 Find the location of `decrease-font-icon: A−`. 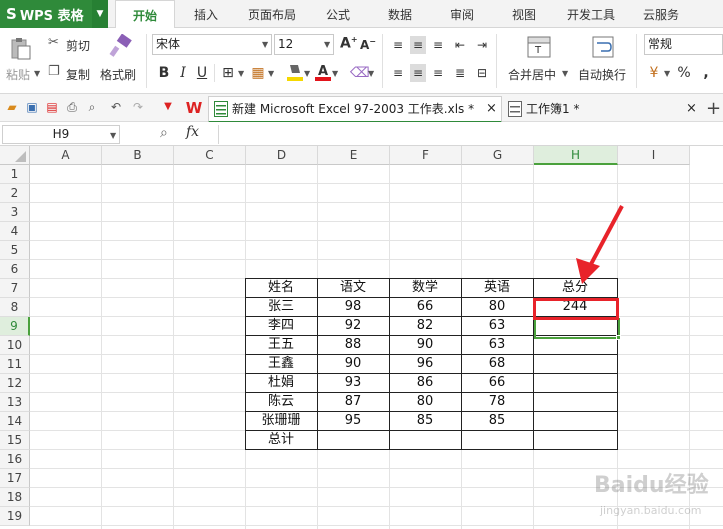

decrease-font-icon: A− is located at coordinates (368, 44).